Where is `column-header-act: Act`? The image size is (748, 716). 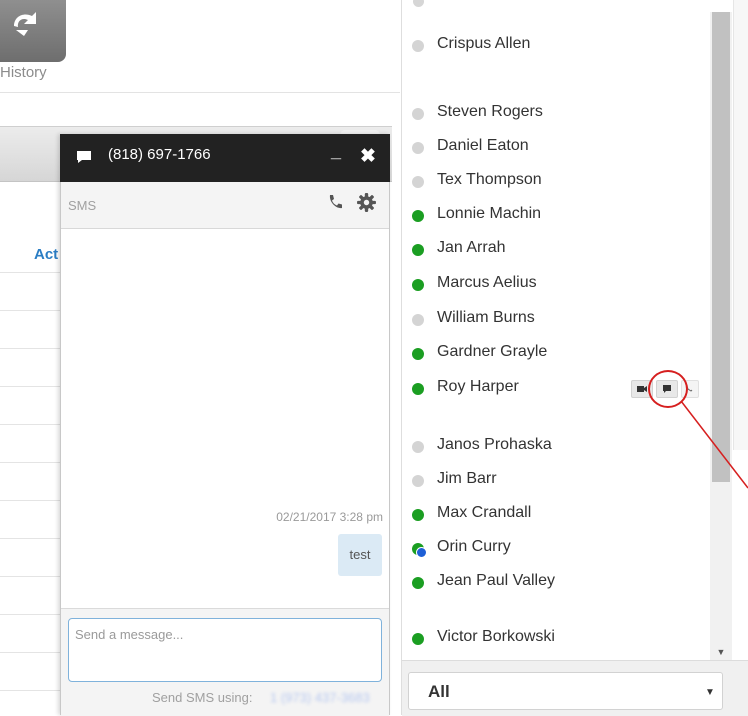
column-header-act: Act is located at coordinates (46, 254).